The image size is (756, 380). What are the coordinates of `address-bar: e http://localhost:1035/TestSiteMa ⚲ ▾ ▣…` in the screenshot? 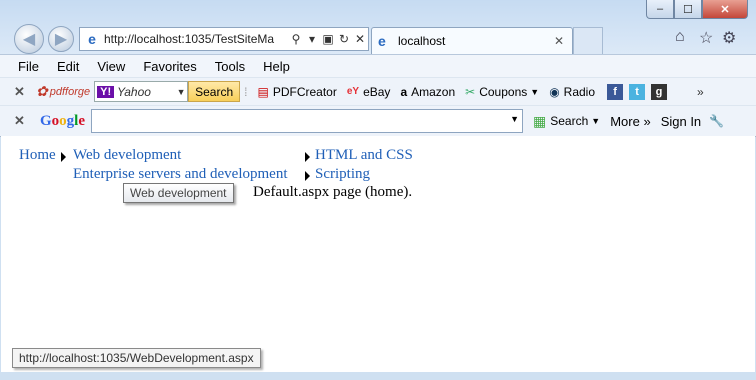 It's located at (224, 39).